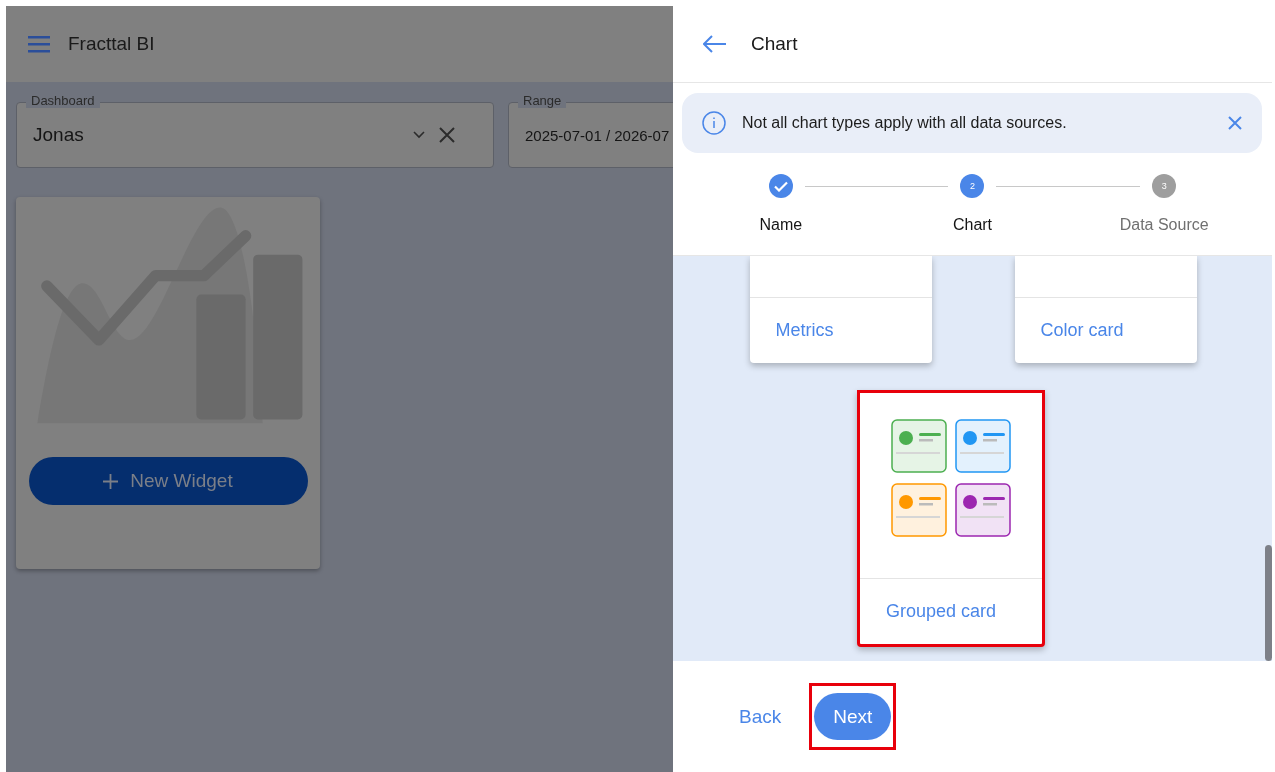 The width and height of the screenshot is (1275, 772). Describe the element at coordinates (598, 135) in the screenshot. I see `field-value: 2025-07-01 / 2026-07` at that location.